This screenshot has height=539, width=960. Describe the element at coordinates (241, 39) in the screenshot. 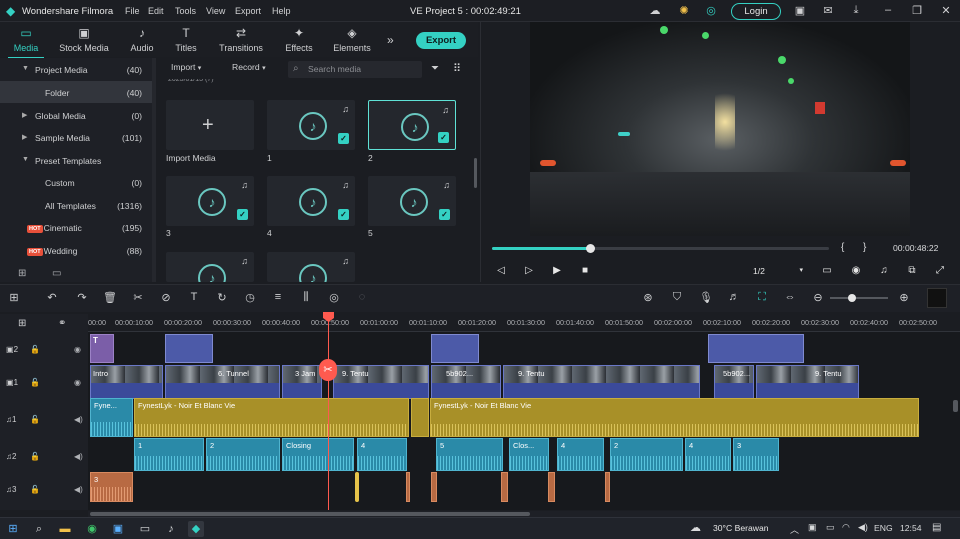

I see `tab-transitions: ⇄ Transitions` at that location.